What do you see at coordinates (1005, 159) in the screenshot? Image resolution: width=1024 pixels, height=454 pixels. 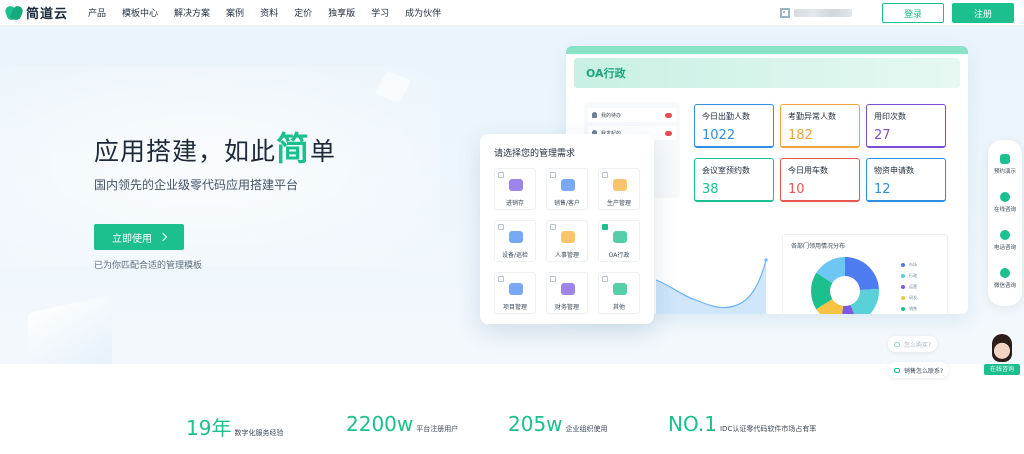 I see `edit-icon` at bounding box center [1005, 159].